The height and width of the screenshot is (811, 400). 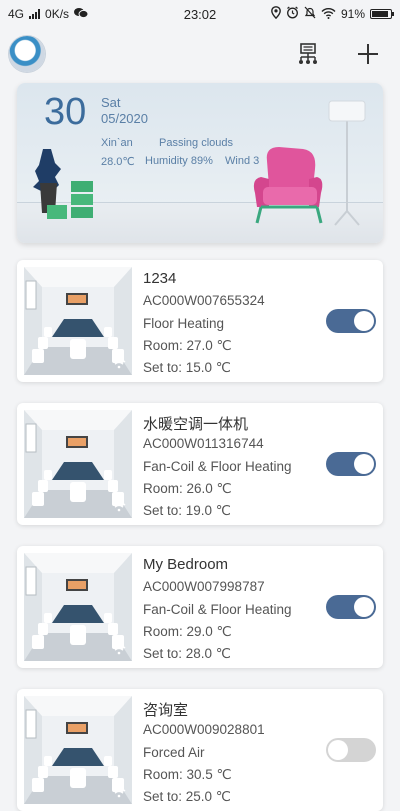 I want to click on app-header, so click(x=200, y=54).